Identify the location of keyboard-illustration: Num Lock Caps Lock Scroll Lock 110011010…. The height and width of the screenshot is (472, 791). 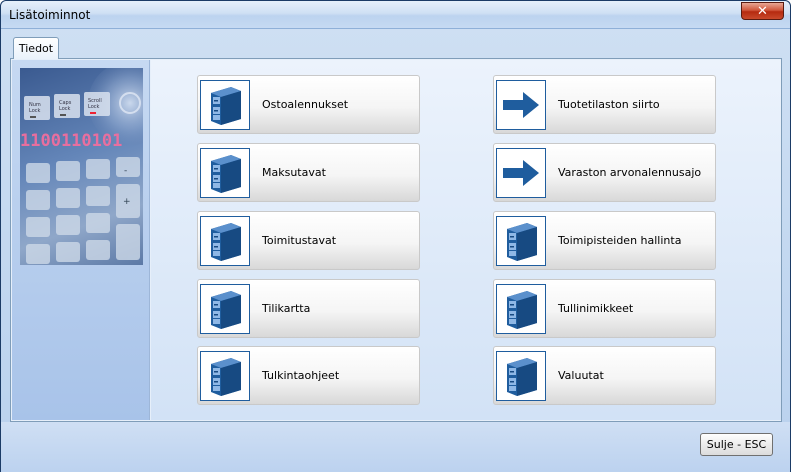
(81, 166).